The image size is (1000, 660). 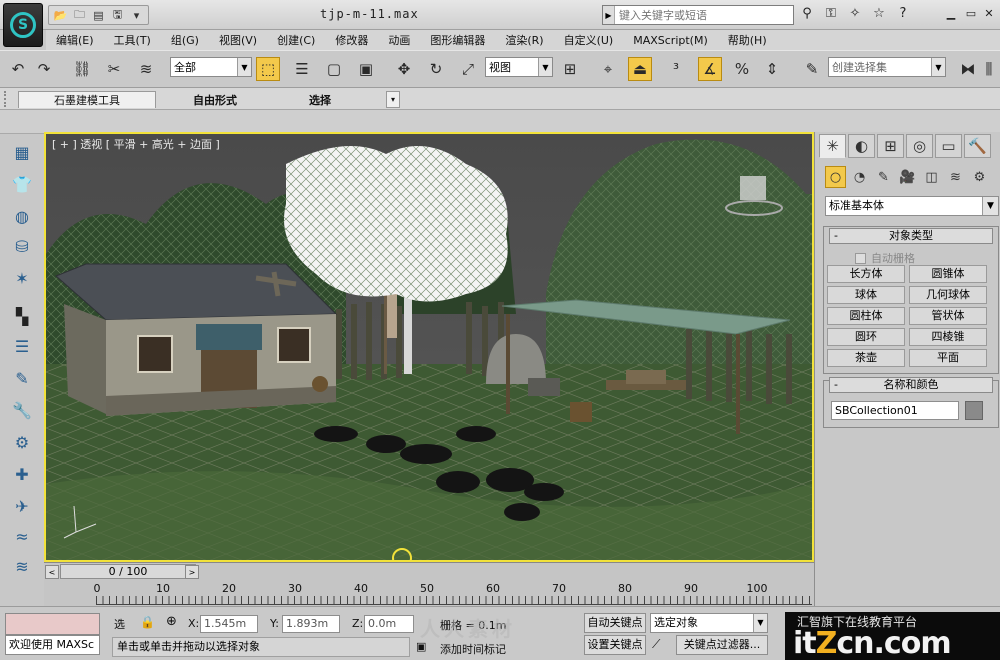 What do you see at coordinates (22, 184) in the screenshot?
I see `shirt-object-icon: 👕` at bounding box center [22, 184].